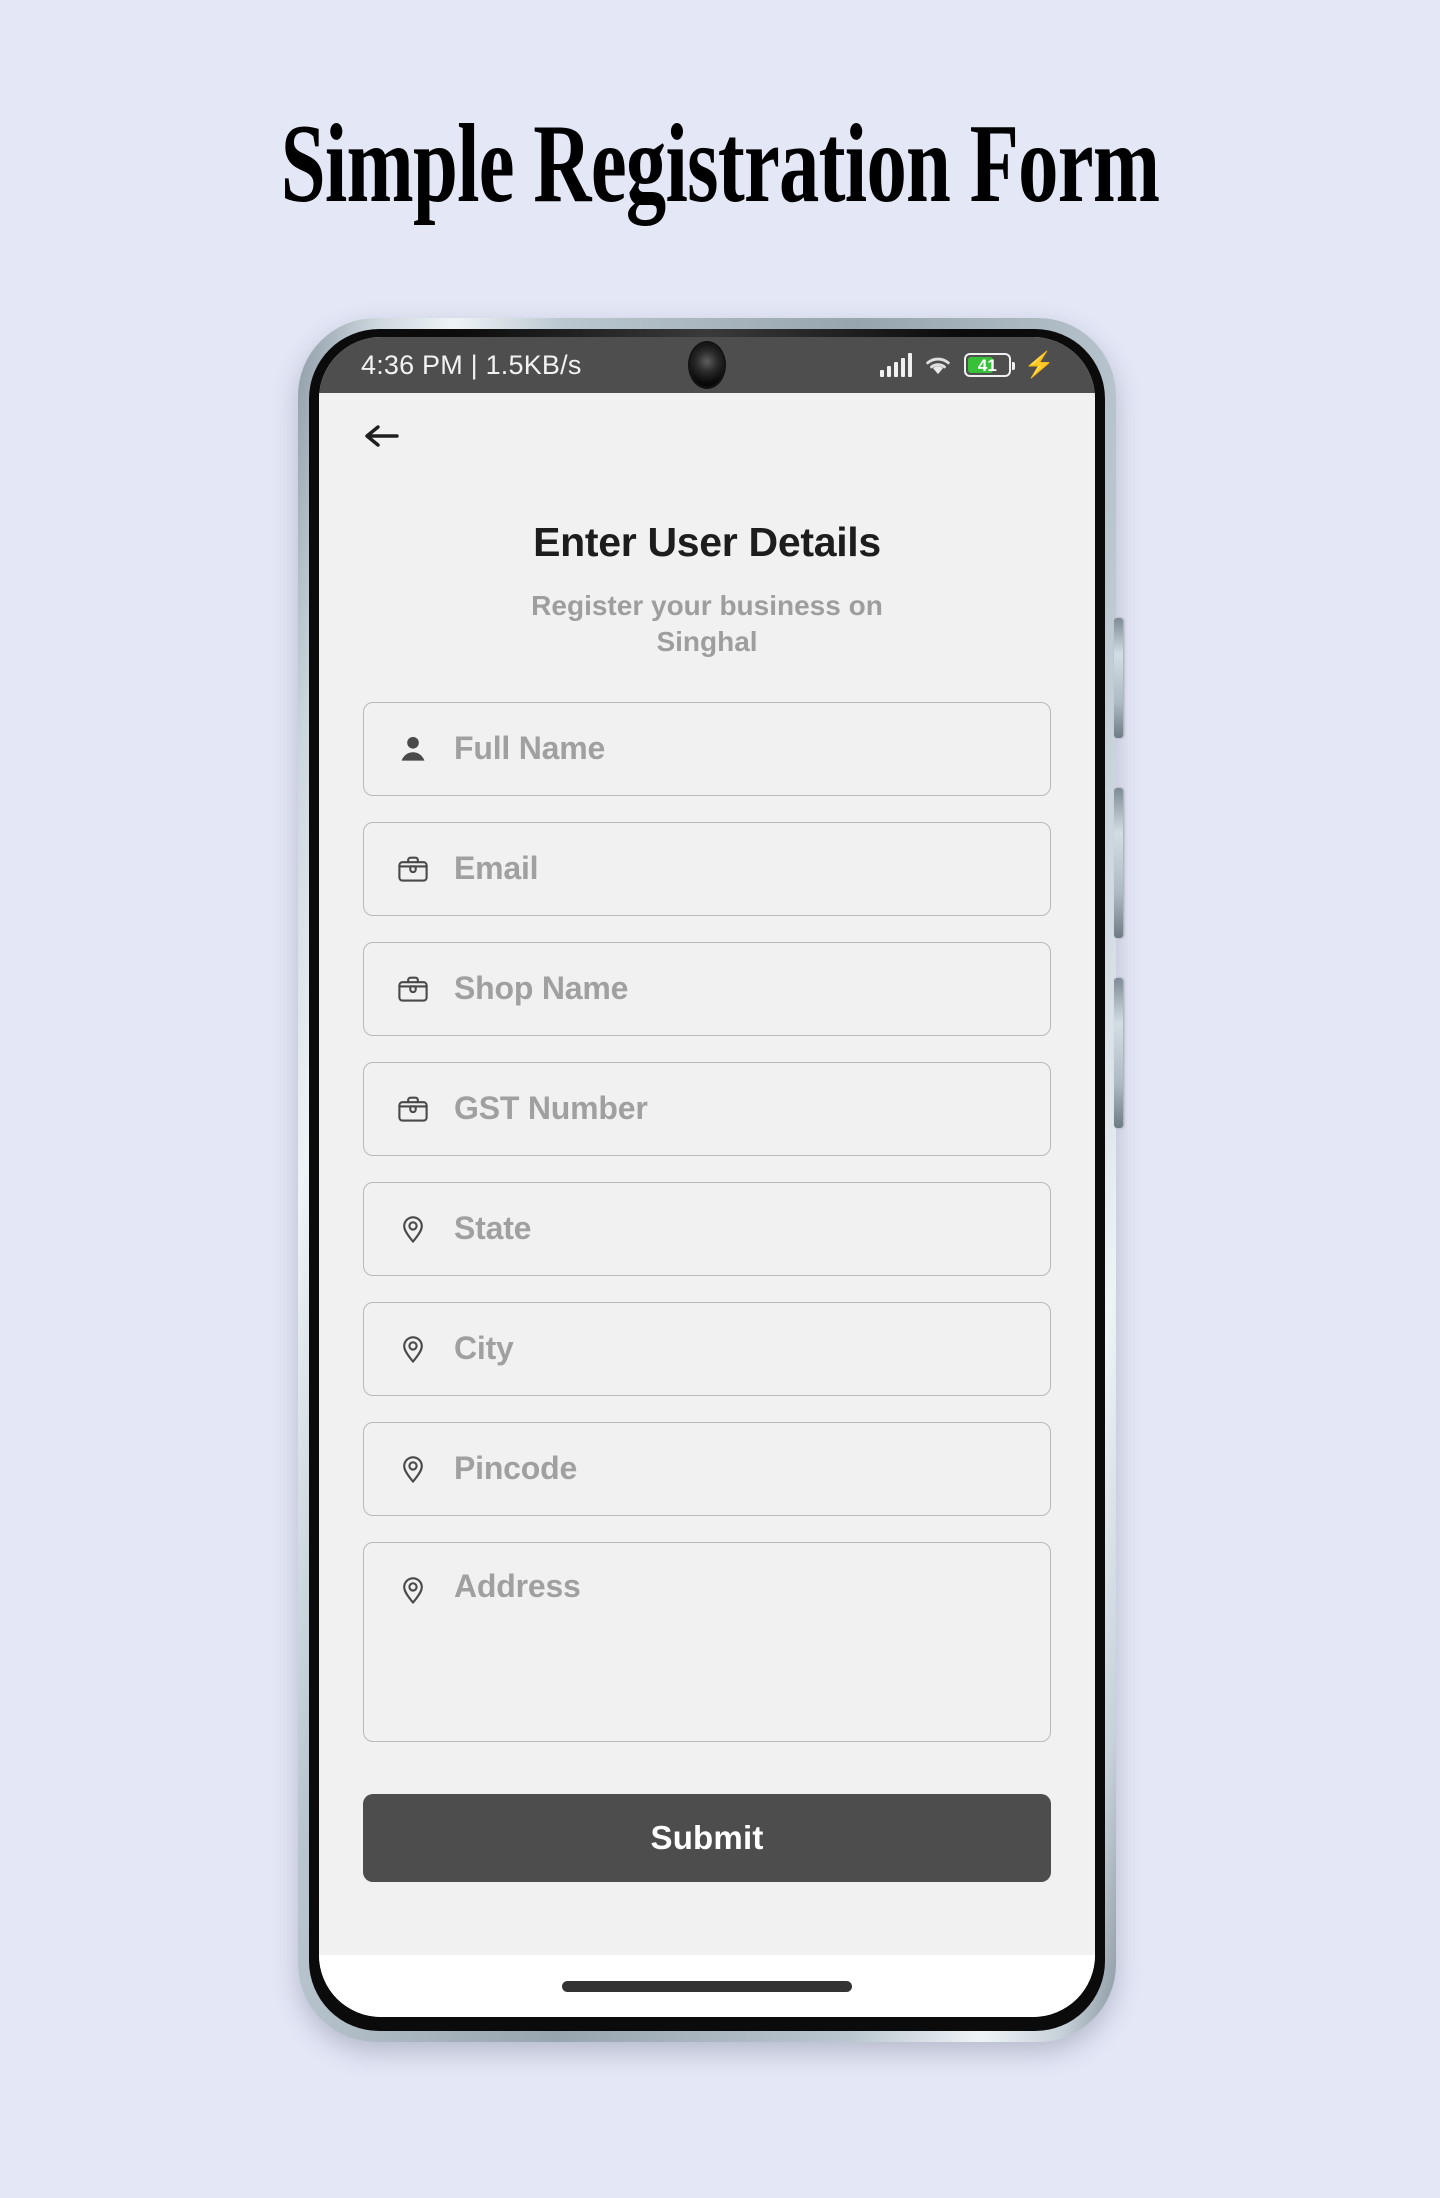  I want to click on phone-side-button-volume-down, so click(1118, 863).